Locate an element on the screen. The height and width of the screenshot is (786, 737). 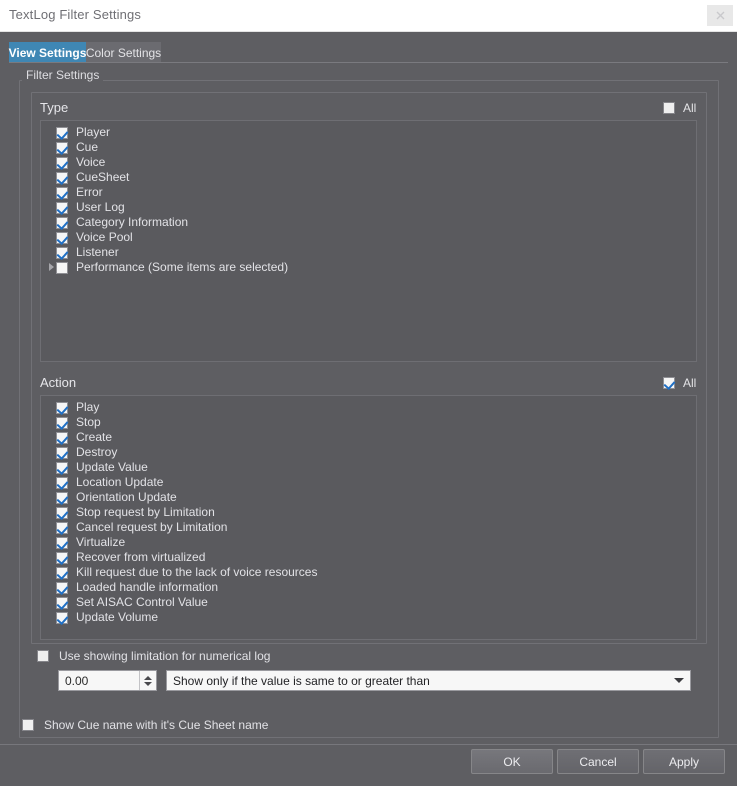
action-item: Stop is located at coordinates (368, 422).